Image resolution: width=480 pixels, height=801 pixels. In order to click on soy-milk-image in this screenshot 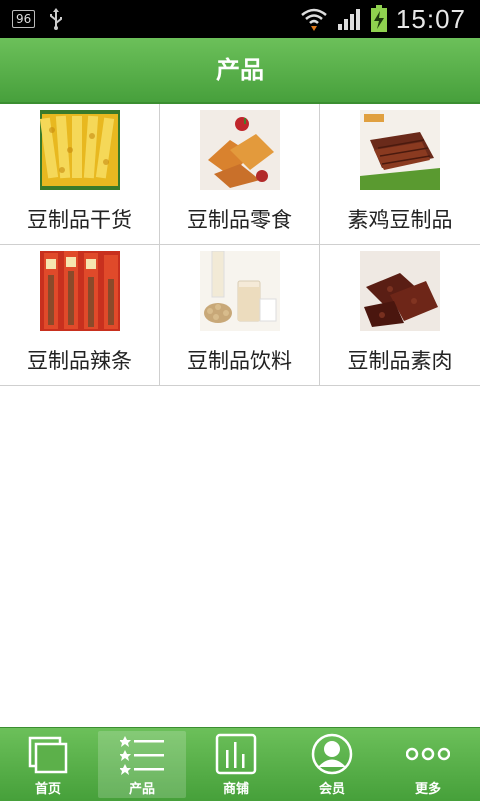, I will do `click(240, 291)`.